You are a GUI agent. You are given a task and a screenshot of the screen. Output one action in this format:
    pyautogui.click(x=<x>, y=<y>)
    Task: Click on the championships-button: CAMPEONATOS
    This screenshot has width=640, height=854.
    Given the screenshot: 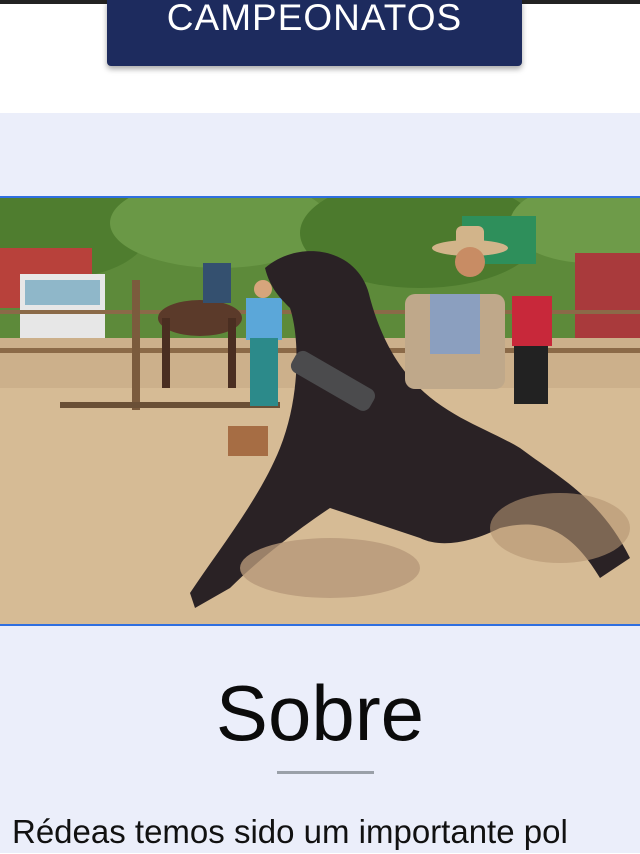 What is the action you would take?
    pyautogui.click(x=314, y=33)
    